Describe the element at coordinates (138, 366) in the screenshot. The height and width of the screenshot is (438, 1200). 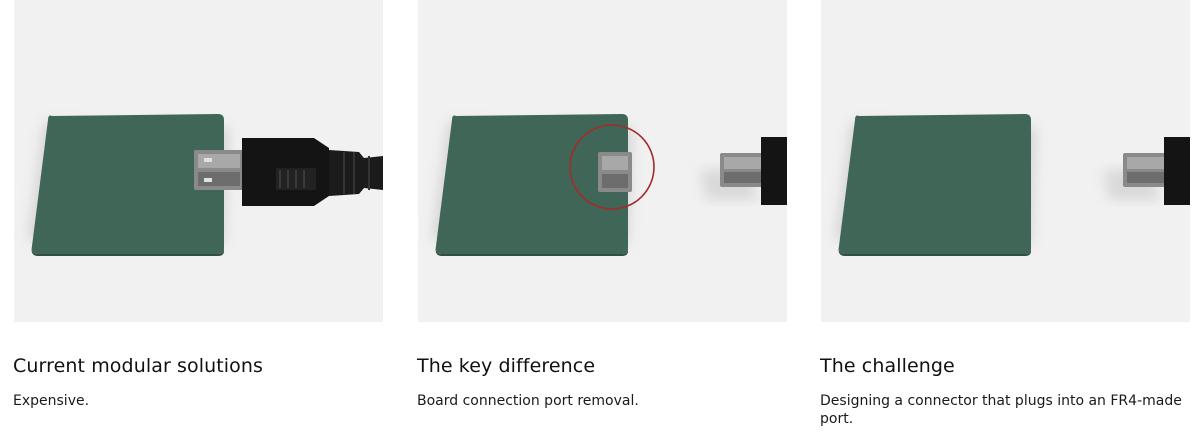
I see `card-title: Current modular solutions` at that location.